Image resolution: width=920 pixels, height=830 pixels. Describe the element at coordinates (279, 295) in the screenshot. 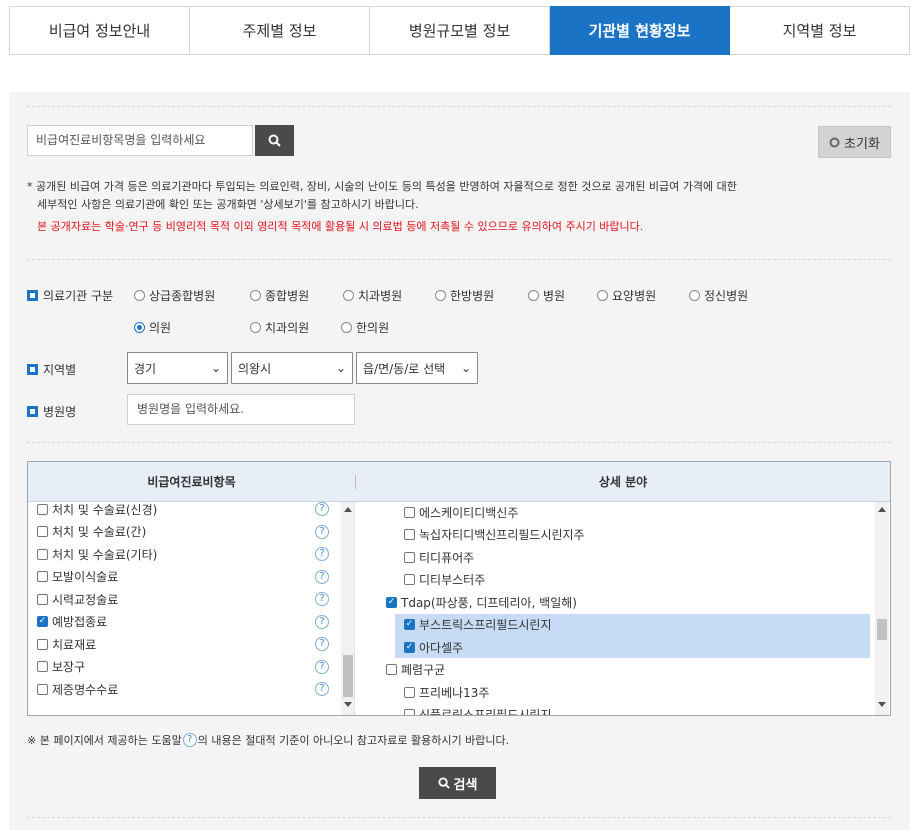

I see `institution-radio: 종합병원` at that location.